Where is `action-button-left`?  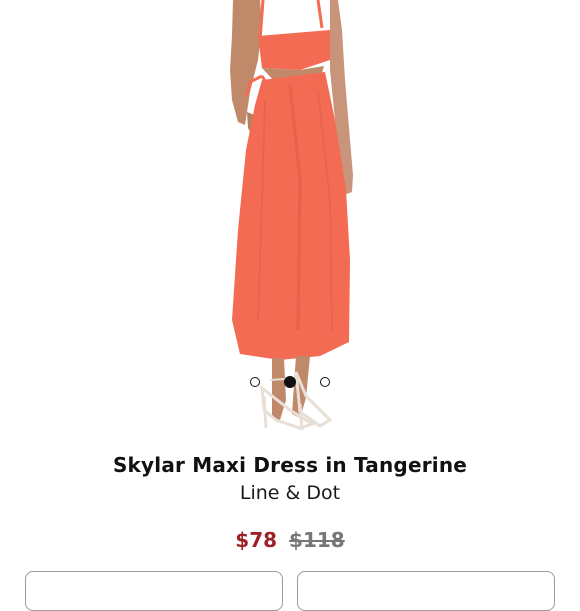 action-button-left is located at coordinates (154, 591).